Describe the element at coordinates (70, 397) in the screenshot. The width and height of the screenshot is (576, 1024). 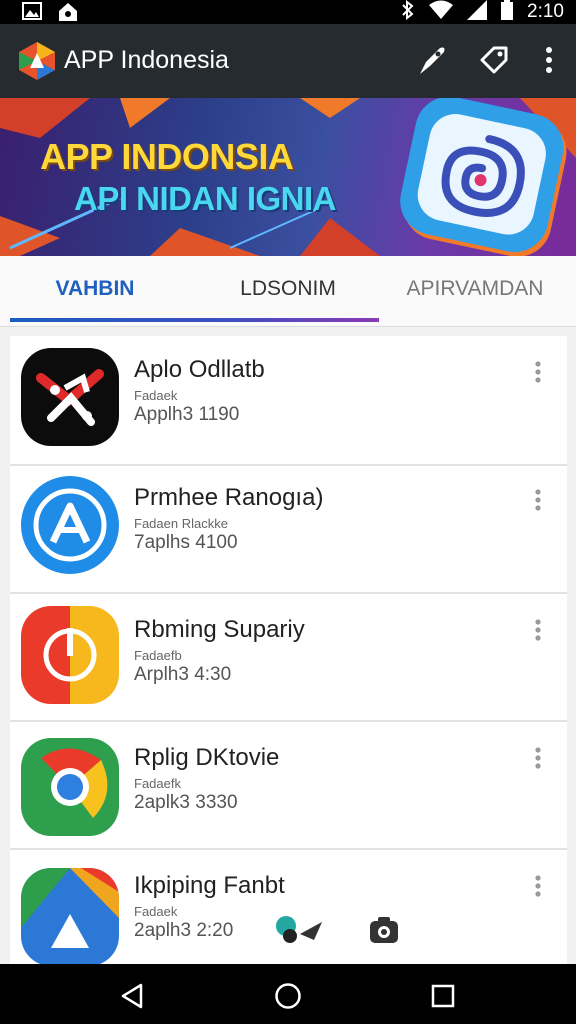
I see `red-figure-icon` at that location.